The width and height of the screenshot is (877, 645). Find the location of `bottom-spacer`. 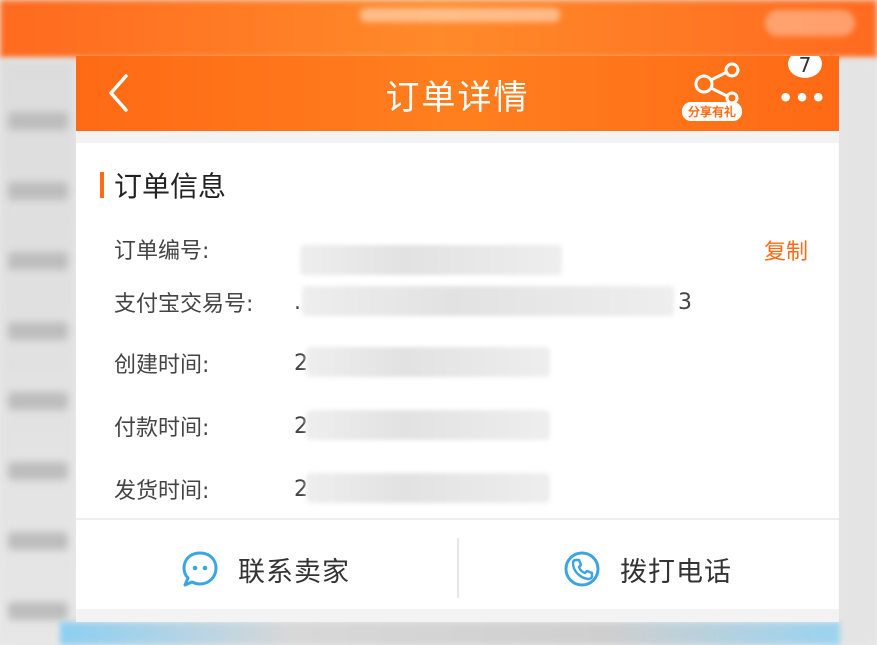

bottom-spacer is located at coordinates (457, 615).